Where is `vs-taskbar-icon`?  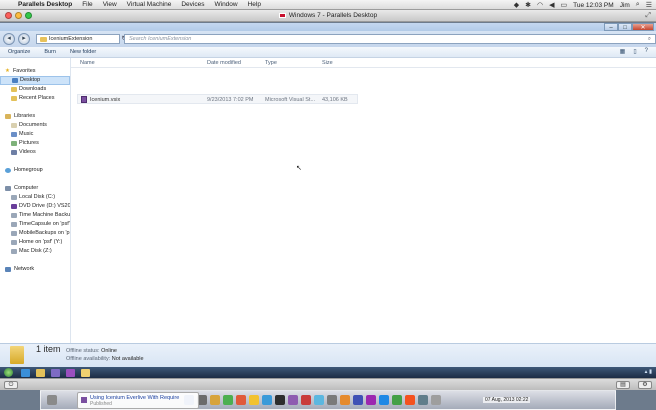 vs-taskbar-icon is located at coordinates (55, 372).